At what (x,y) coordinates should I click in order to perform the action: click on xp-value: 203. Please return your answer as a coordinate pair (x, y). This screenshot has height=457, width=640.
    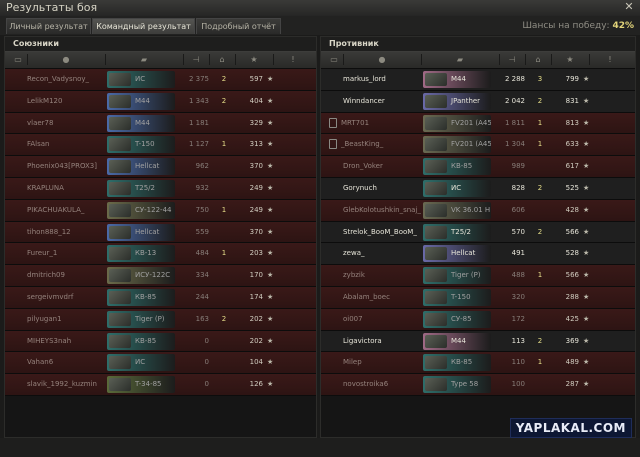
    Looking at the image, I should click on (256, 253).